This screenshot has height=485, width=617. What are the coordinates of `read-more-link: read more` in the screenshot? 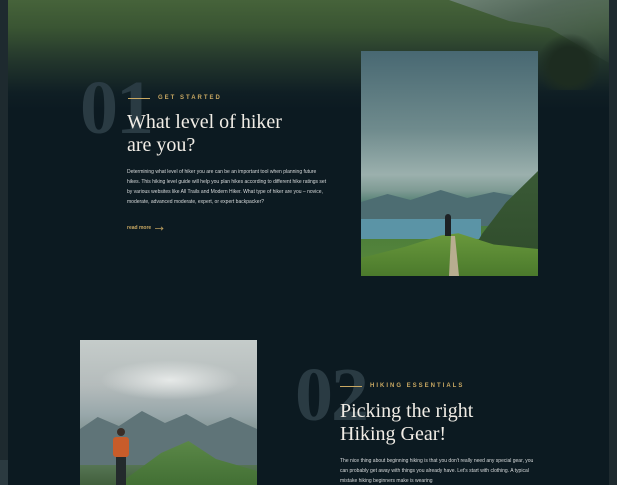 It's located at (145, 228).